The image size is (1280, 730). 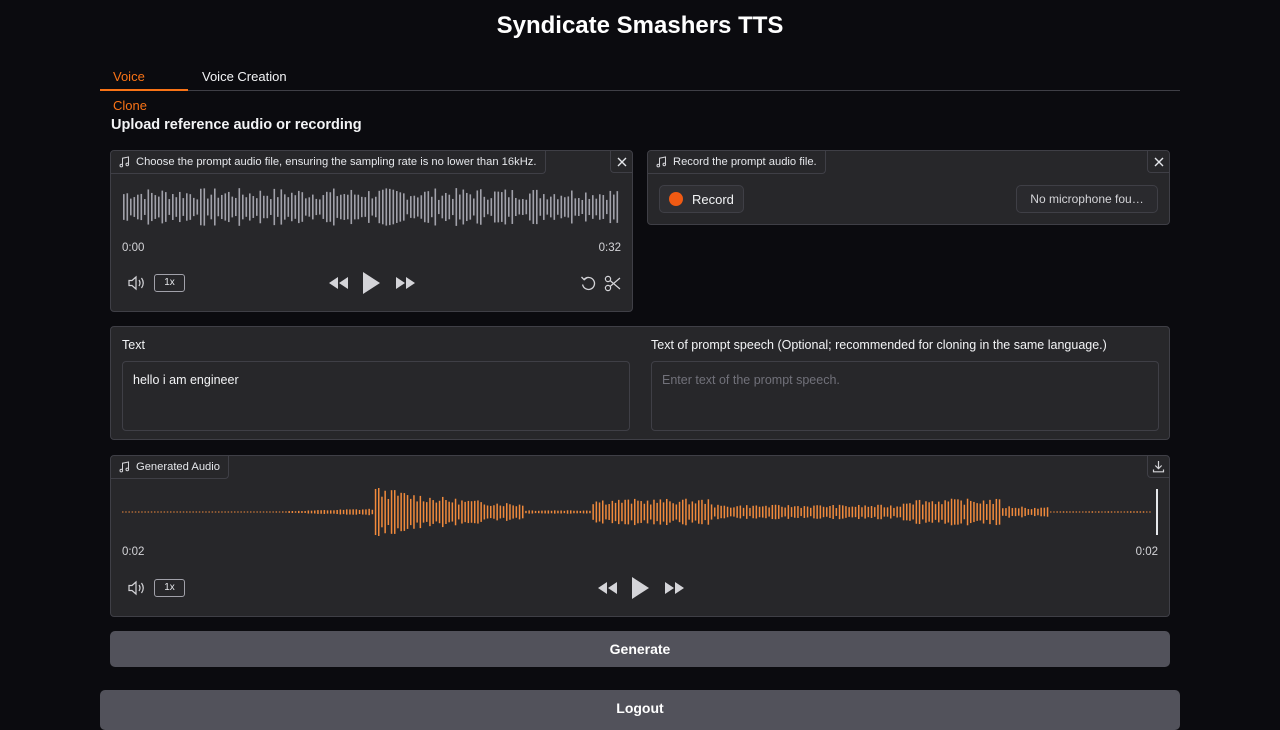 I want to click on generated-audio-label-text: Generated Audio, so click(x=178, y=467).